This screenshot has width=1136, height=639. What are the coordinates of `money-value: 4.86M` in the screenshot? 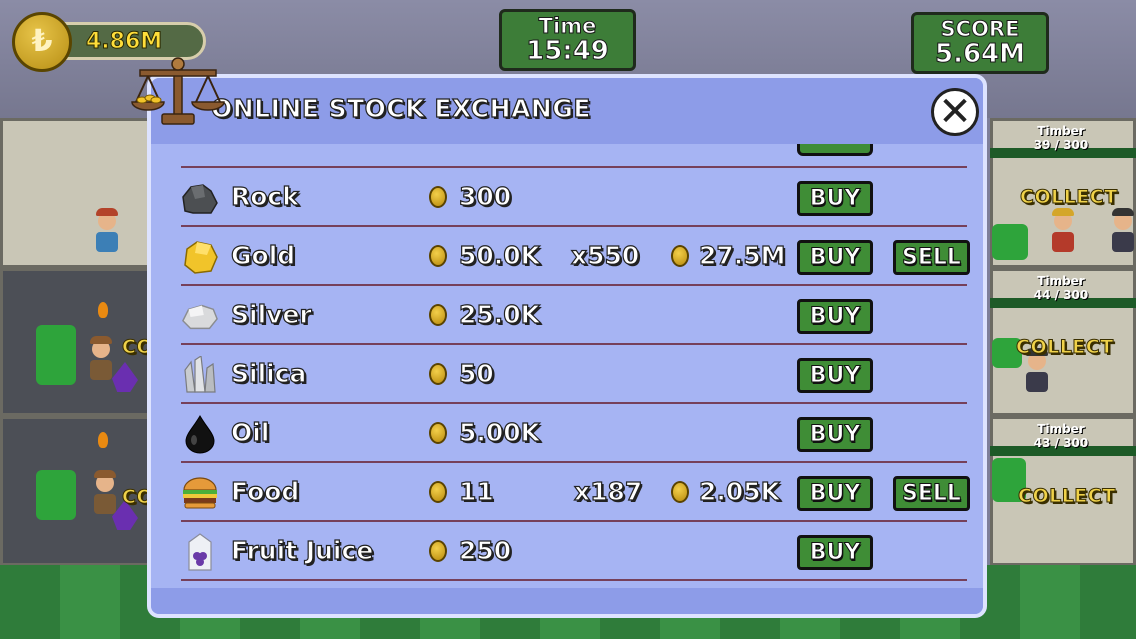 It's located at (124, 42).